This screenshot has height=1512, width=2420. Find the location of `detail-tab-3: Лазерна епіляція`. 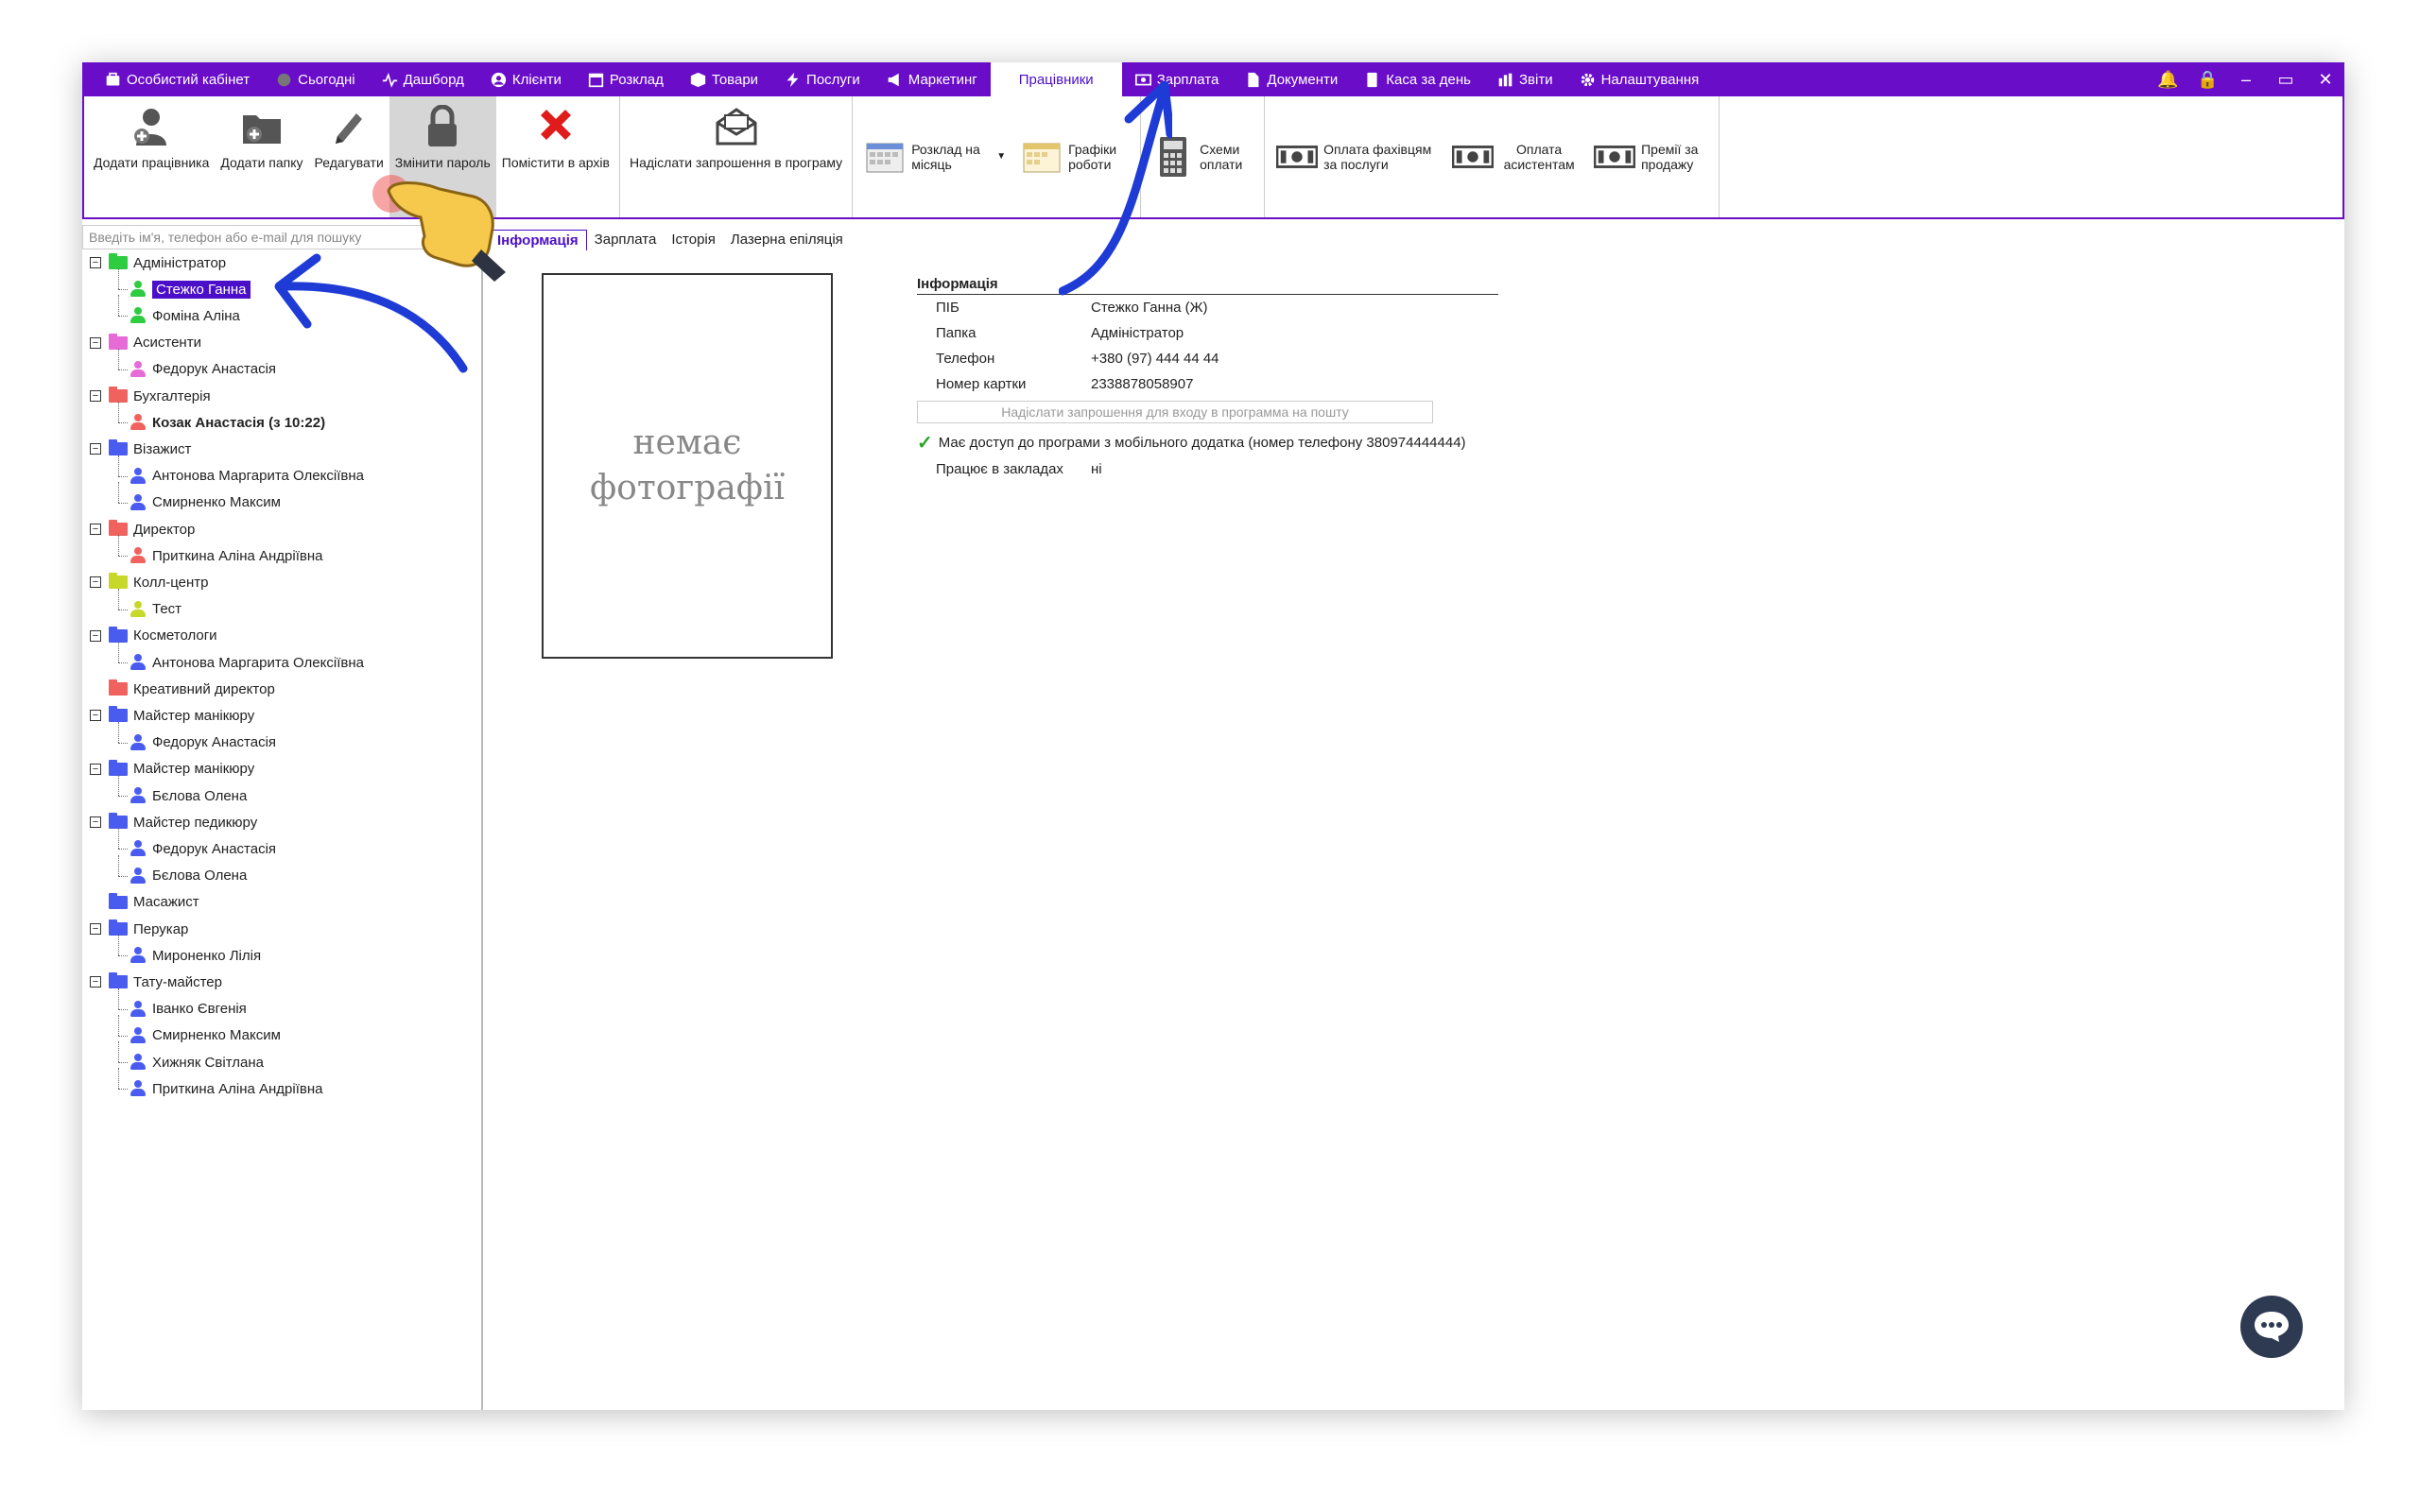

detail-tab-3: Лазерна епіляція is located at coordinates (787, 240).